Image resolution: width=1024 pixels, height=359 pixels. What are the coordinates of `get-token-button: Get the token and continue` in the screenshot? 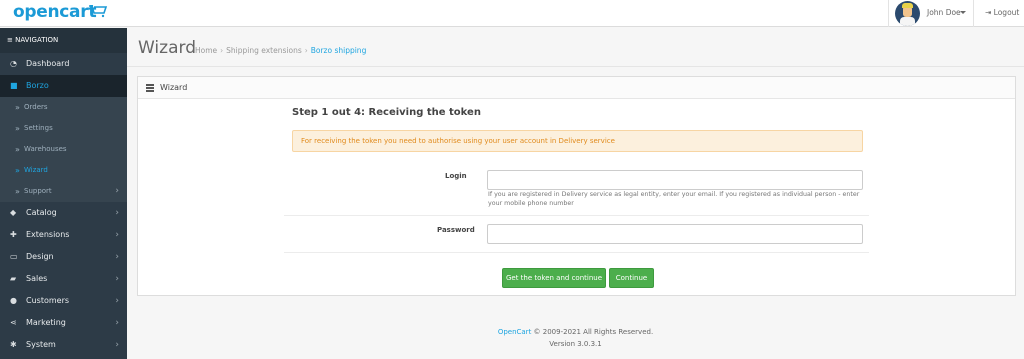 It's located at (554, 278).